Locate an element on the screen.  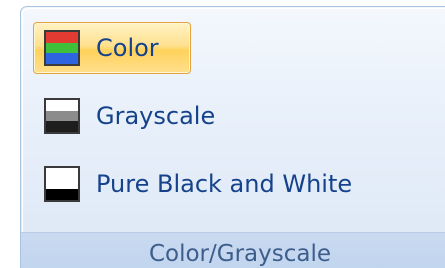
grayscale-mode-icon is located at coordinates (62, 116).